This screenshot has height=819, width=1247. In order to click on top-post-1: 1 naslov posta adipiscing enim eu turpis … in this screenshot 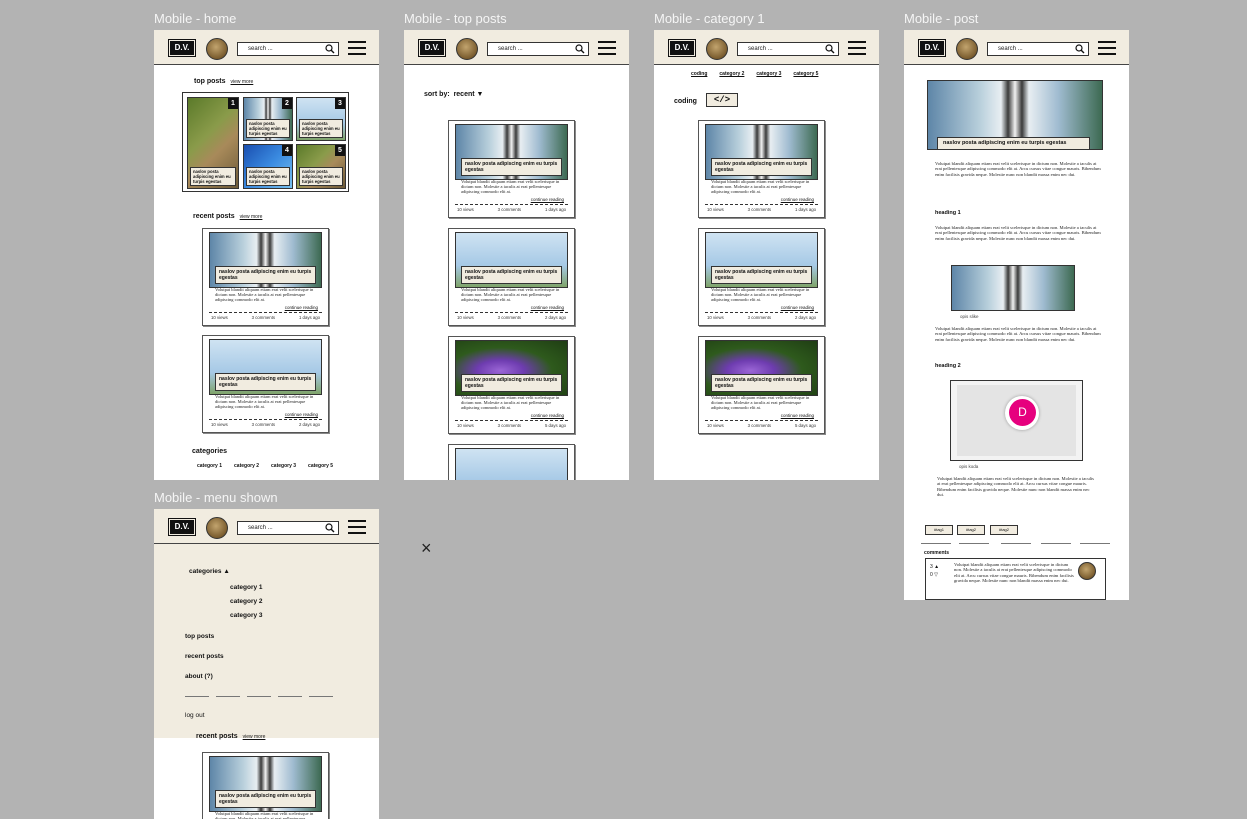, I will do `click(213, 143)`.